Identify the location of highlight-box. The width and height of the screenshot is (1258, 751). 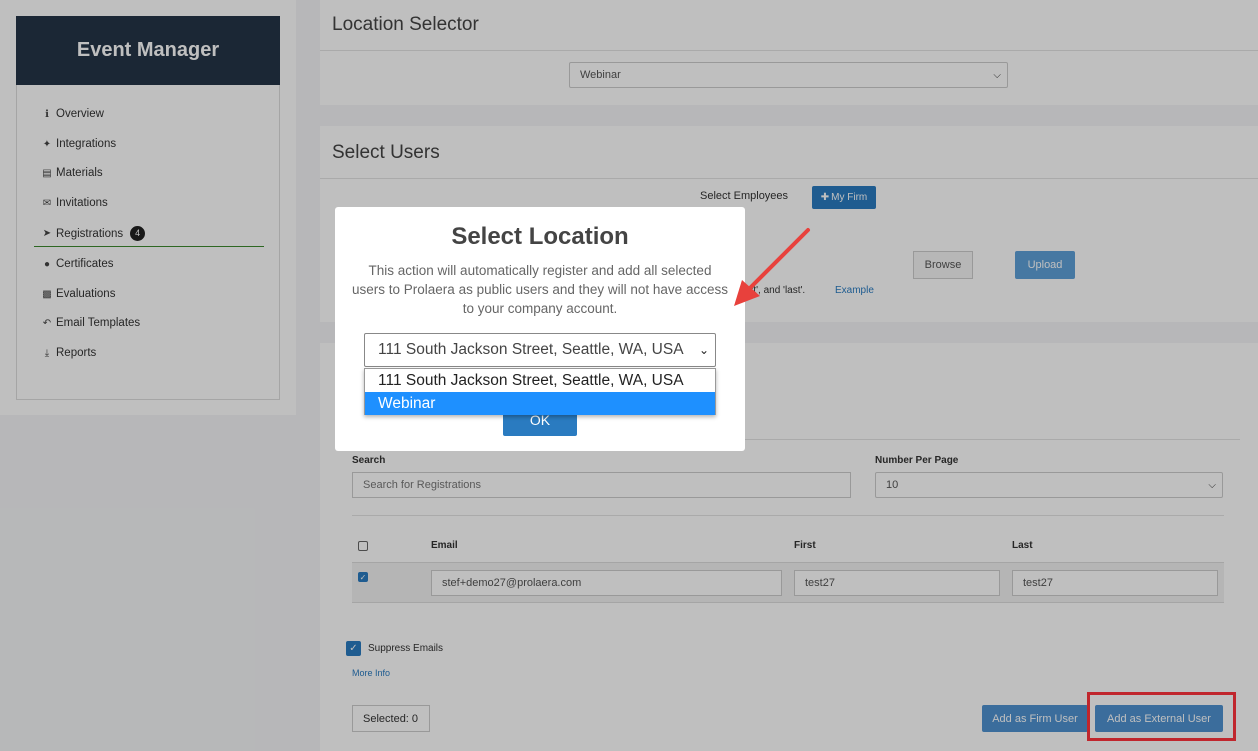
(1161, 716).